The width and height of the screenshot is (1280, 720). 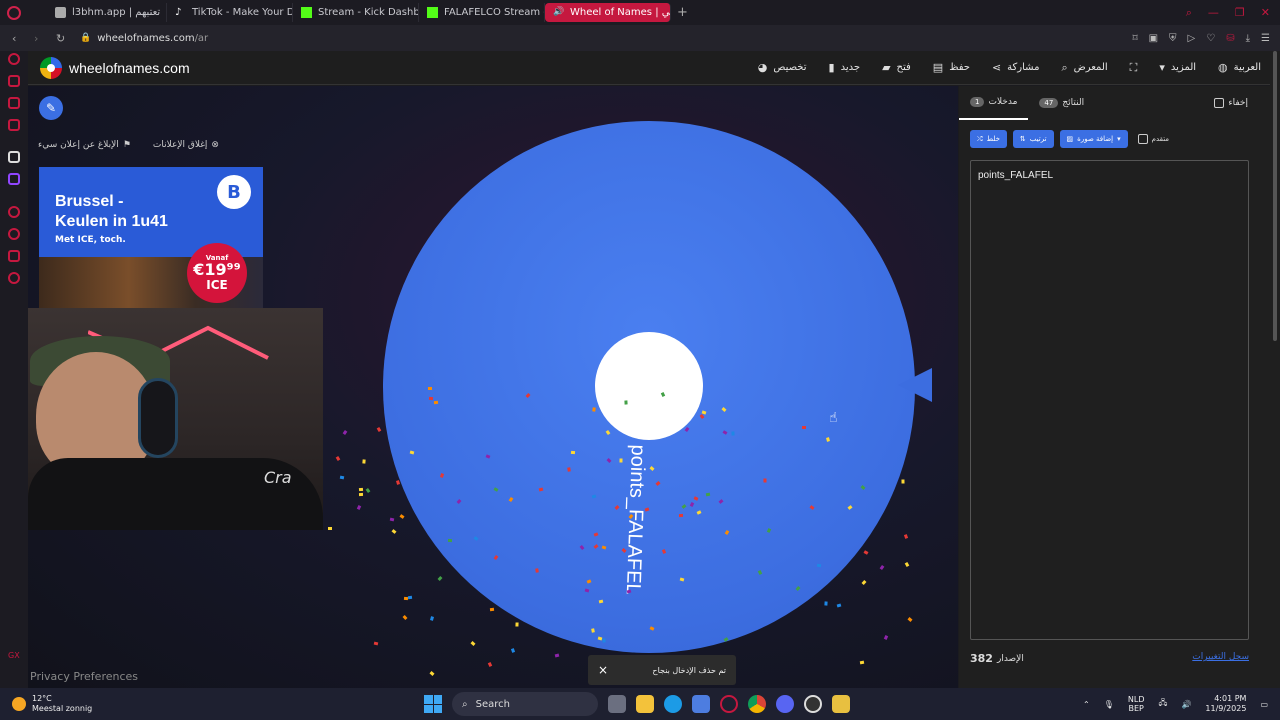 I want to click on sort-label: ترتيب, so click(x=1038, y=139).